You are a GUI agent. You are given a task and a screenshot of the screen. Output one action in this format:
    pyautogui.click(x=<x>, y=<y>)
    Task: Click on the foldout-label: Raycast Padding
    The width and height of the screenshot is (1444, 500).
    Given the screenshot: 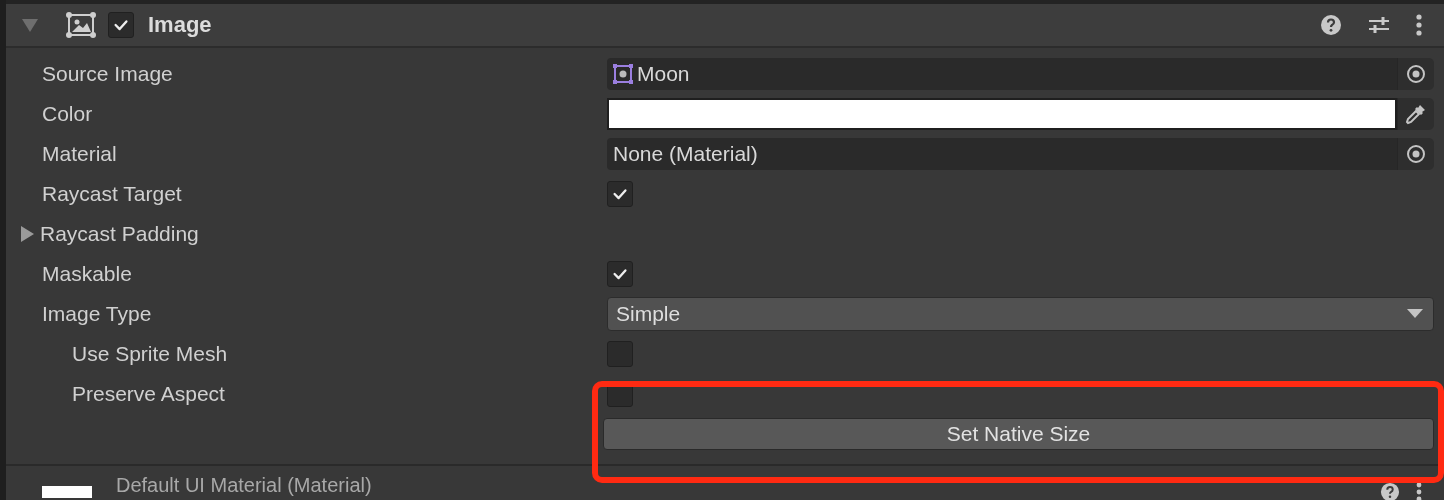 What is the action you would take?
    pyautogui.click(x=119, y=234)
    